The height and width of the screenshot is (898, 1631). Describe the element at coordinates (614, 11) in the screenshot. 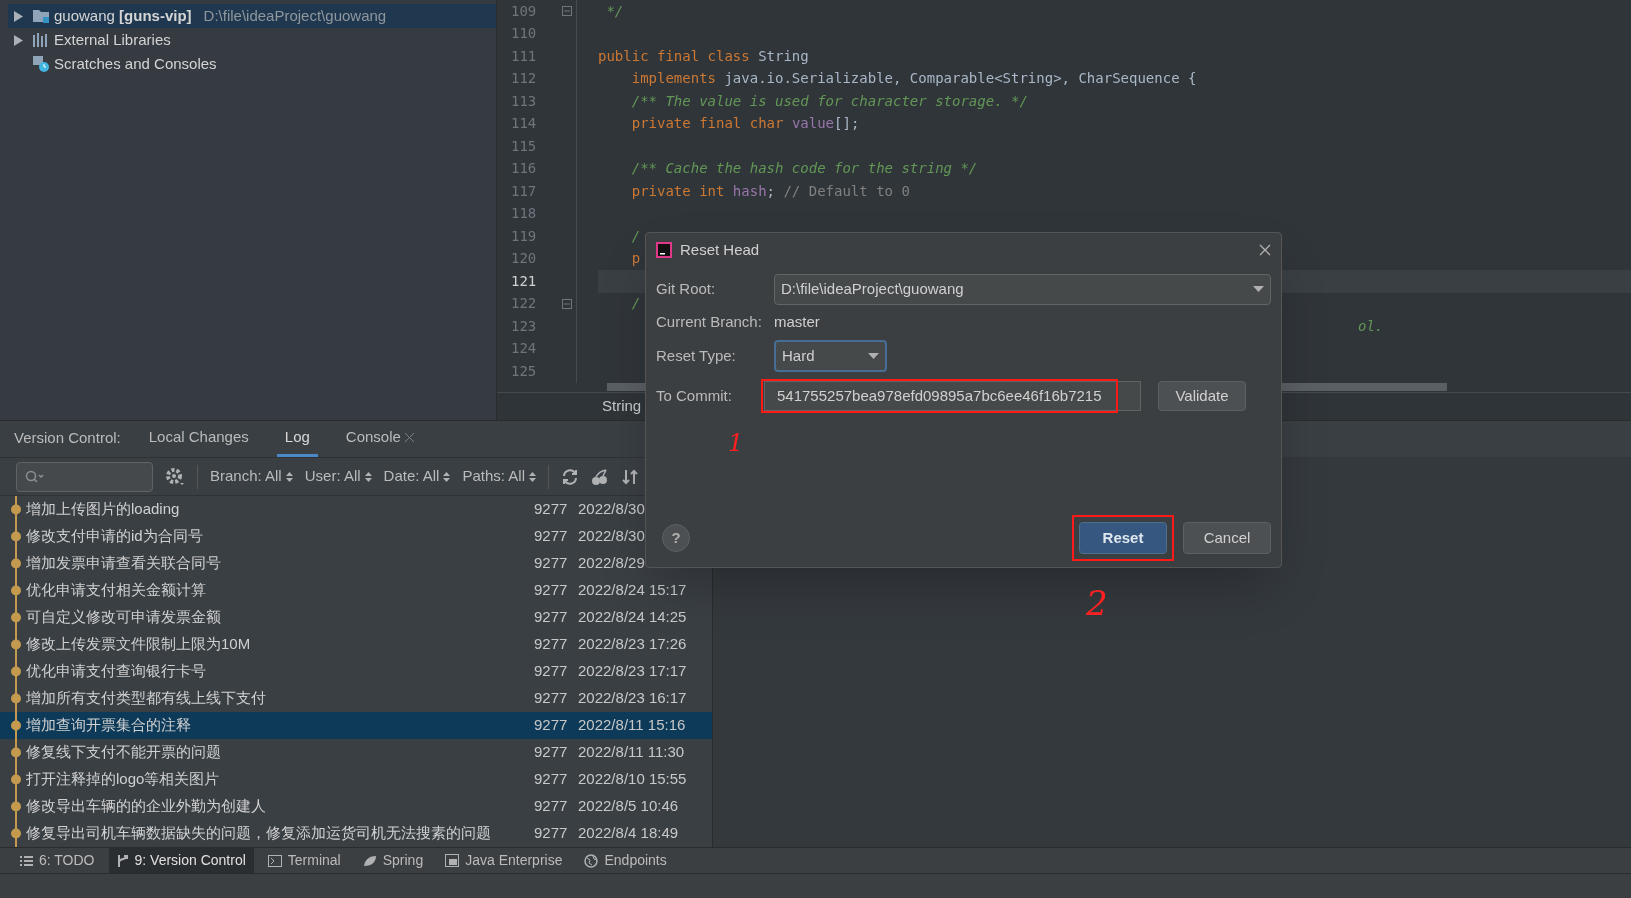

I see `code-line: */` at that location.